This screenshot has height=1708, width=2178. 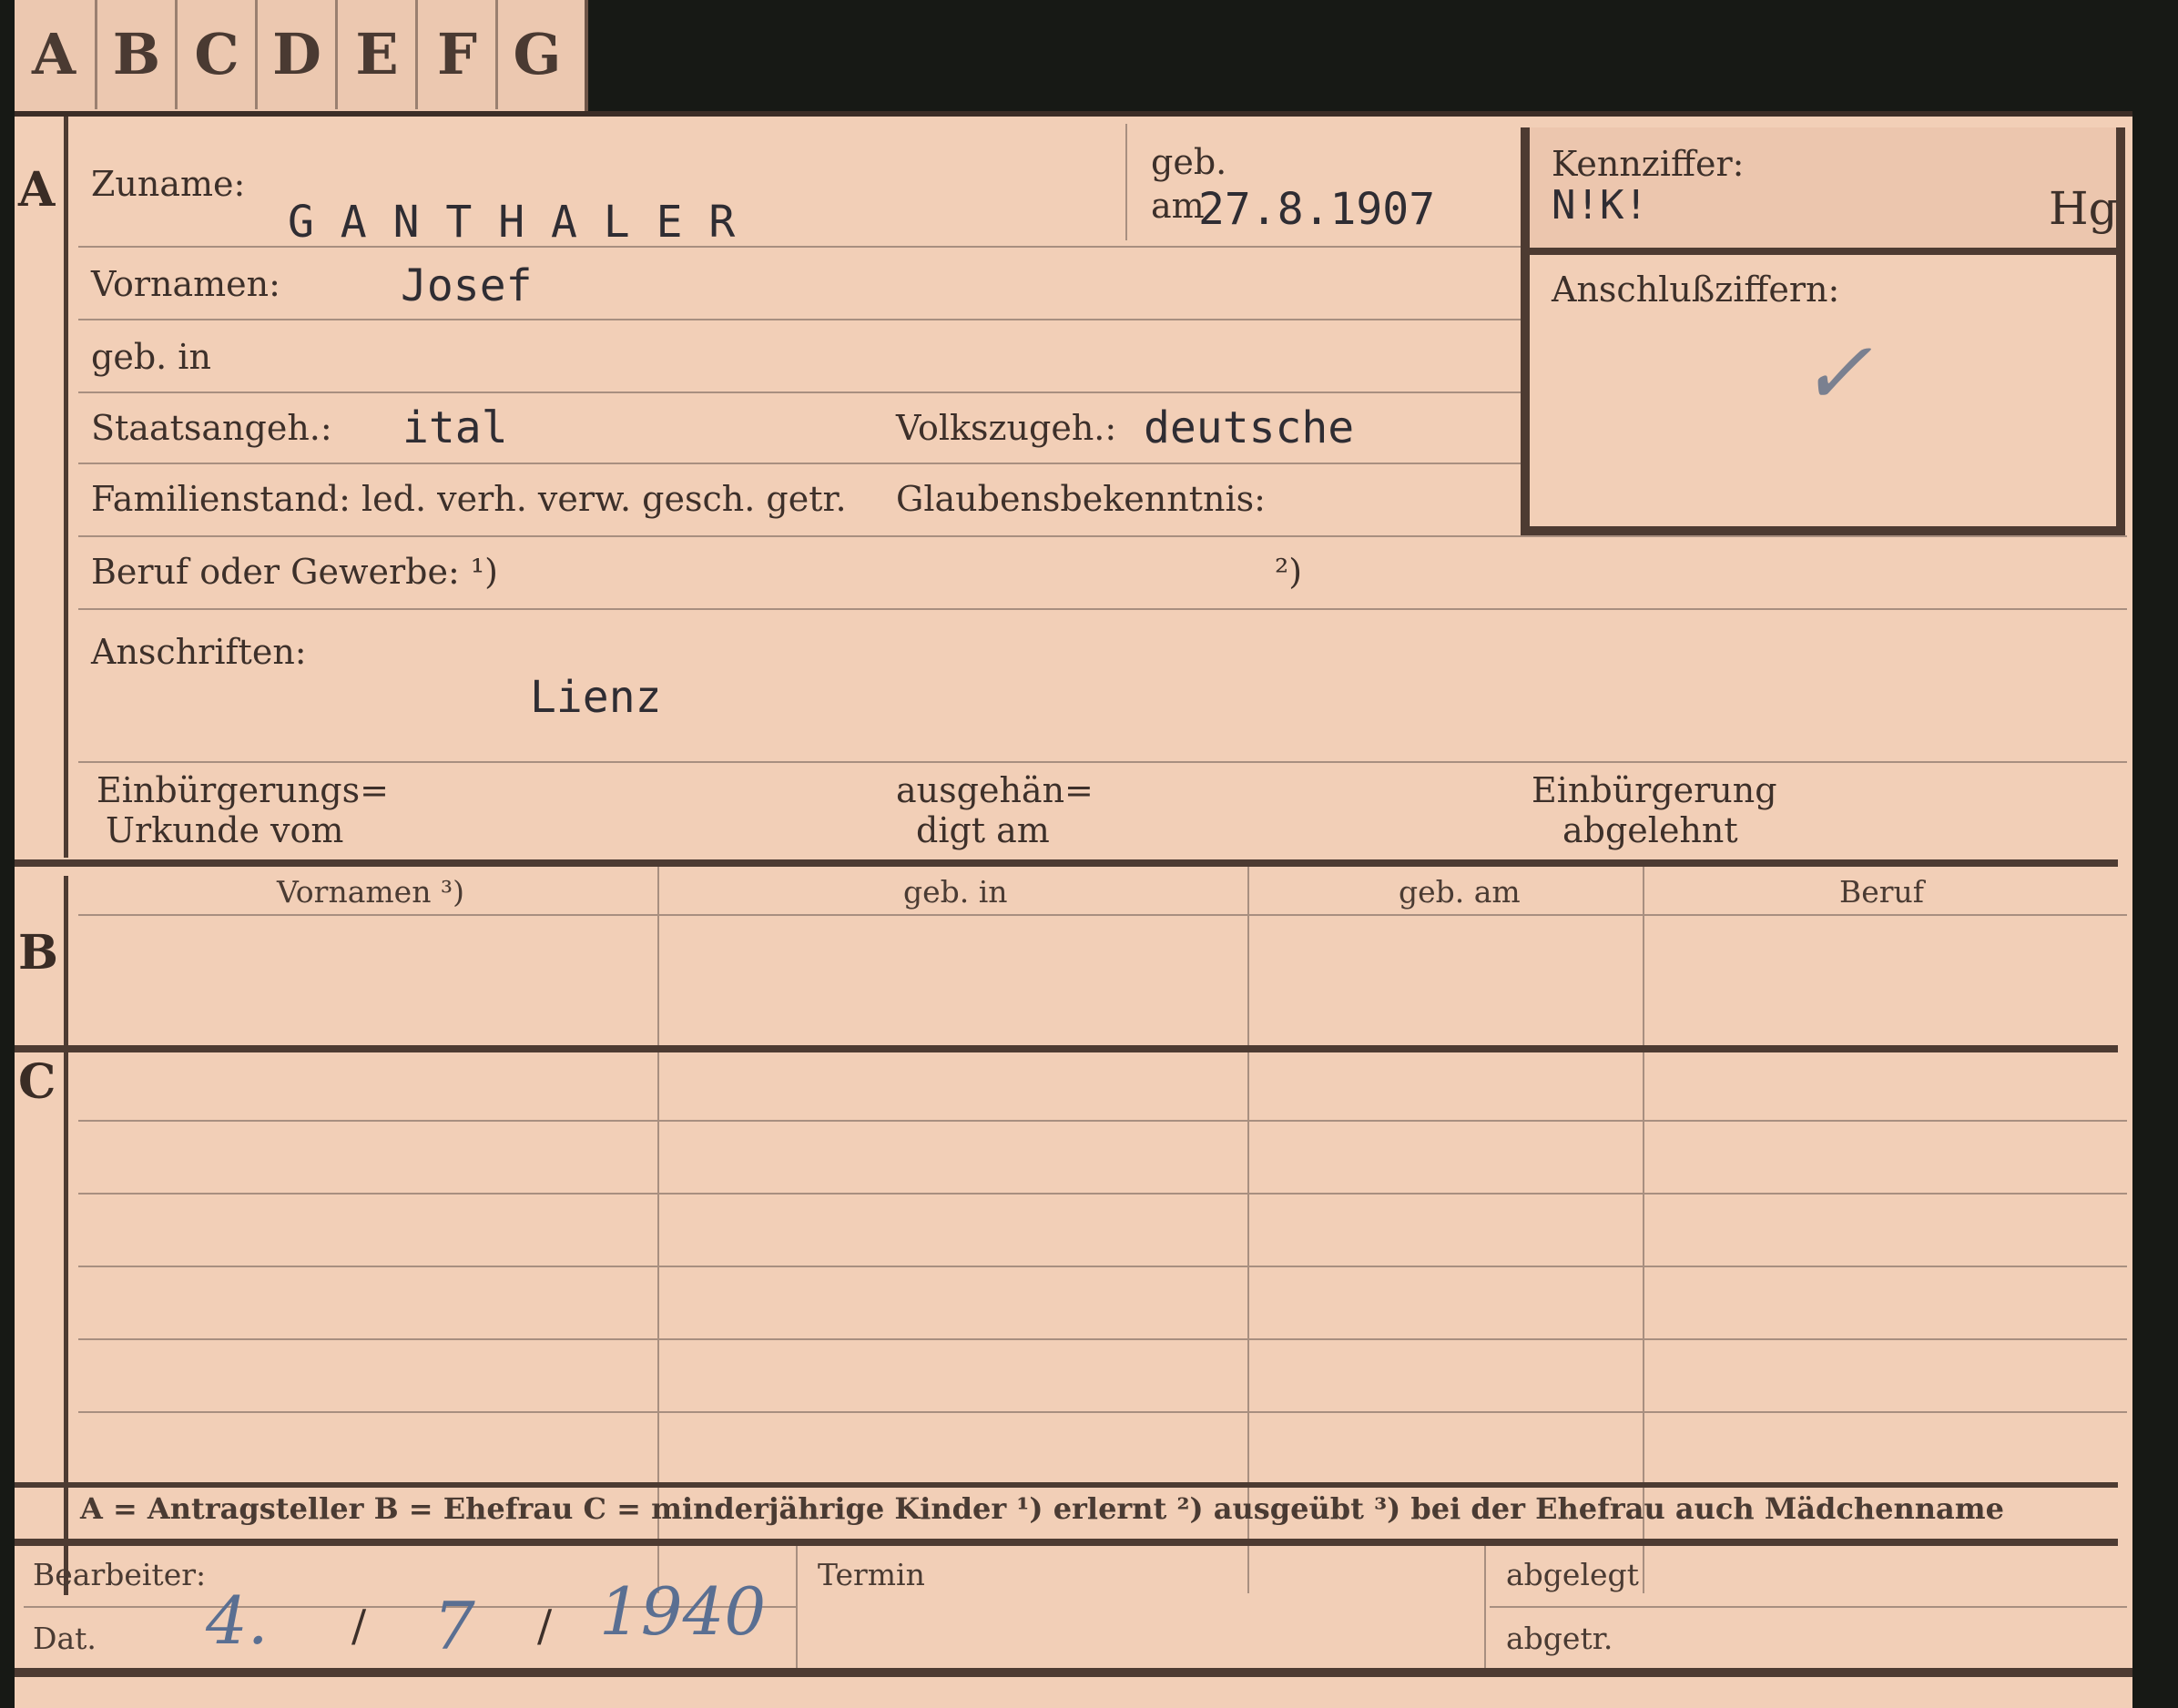 What do you see at coordinates (1559, 1638) in the screenshot?
I see `abgetr-label: abgetr.` at bounding box center [1559, 1638].